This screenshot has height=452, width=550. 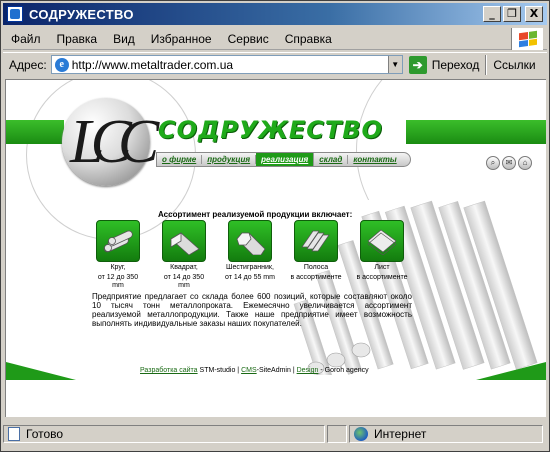 I want to click on go-button: ➔ Переход, so click(x=444, y=64).